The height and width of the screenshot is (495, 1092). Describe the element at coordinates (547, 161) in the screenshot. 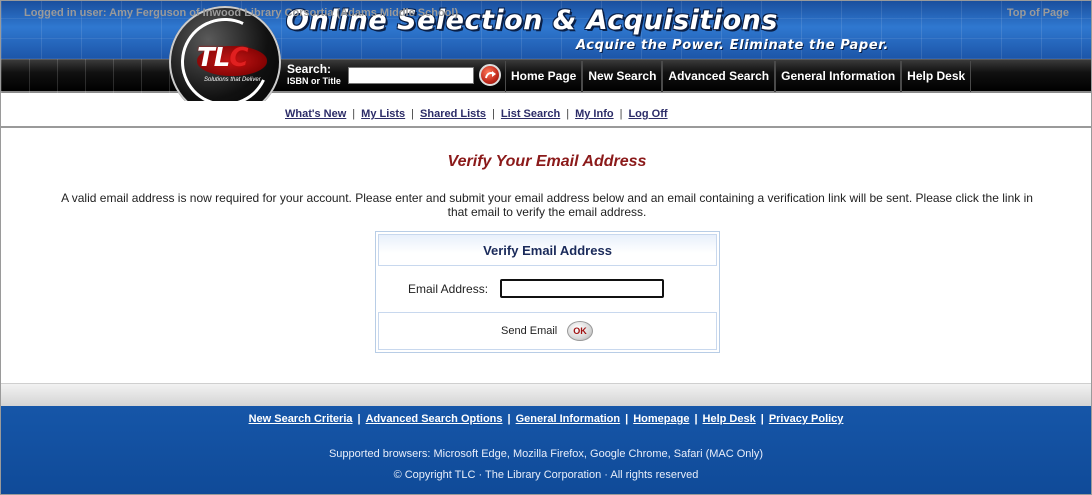

I see `page-title: Verify Your Email Address` at that location.